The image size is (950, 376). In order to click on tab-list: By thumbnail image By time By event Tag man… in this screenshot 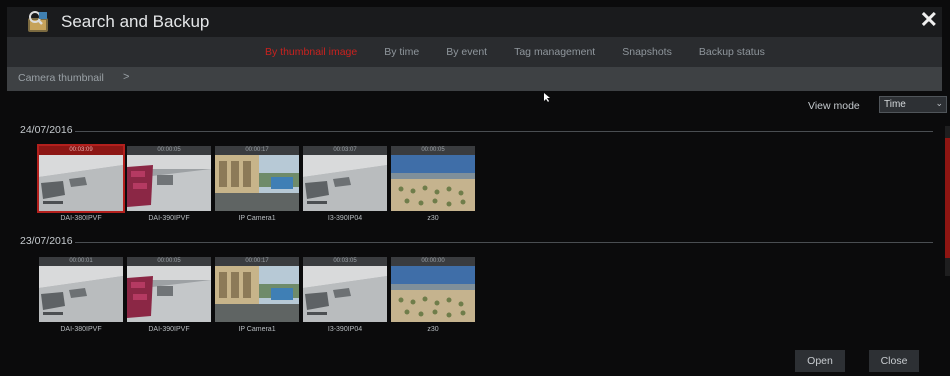, I will do `click(528, 52)`.